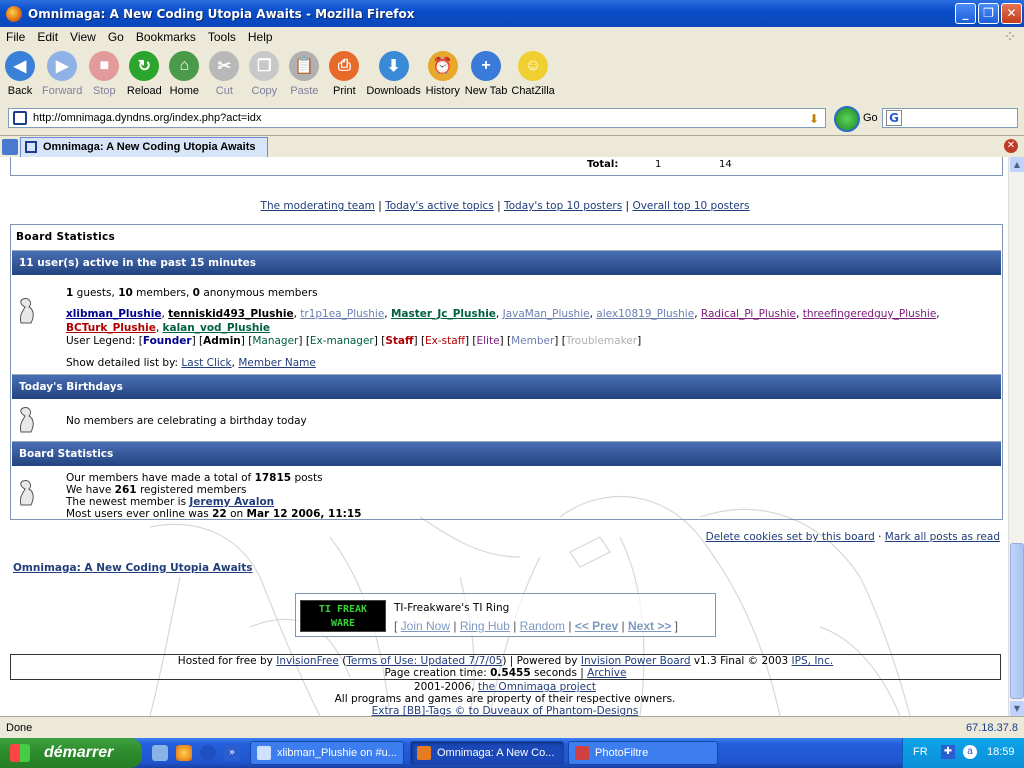 This screenshot has height=768, width=1024. Describe the element at coordinates (83, 37) in the screenshot. I see `menu-view: View` at that location.